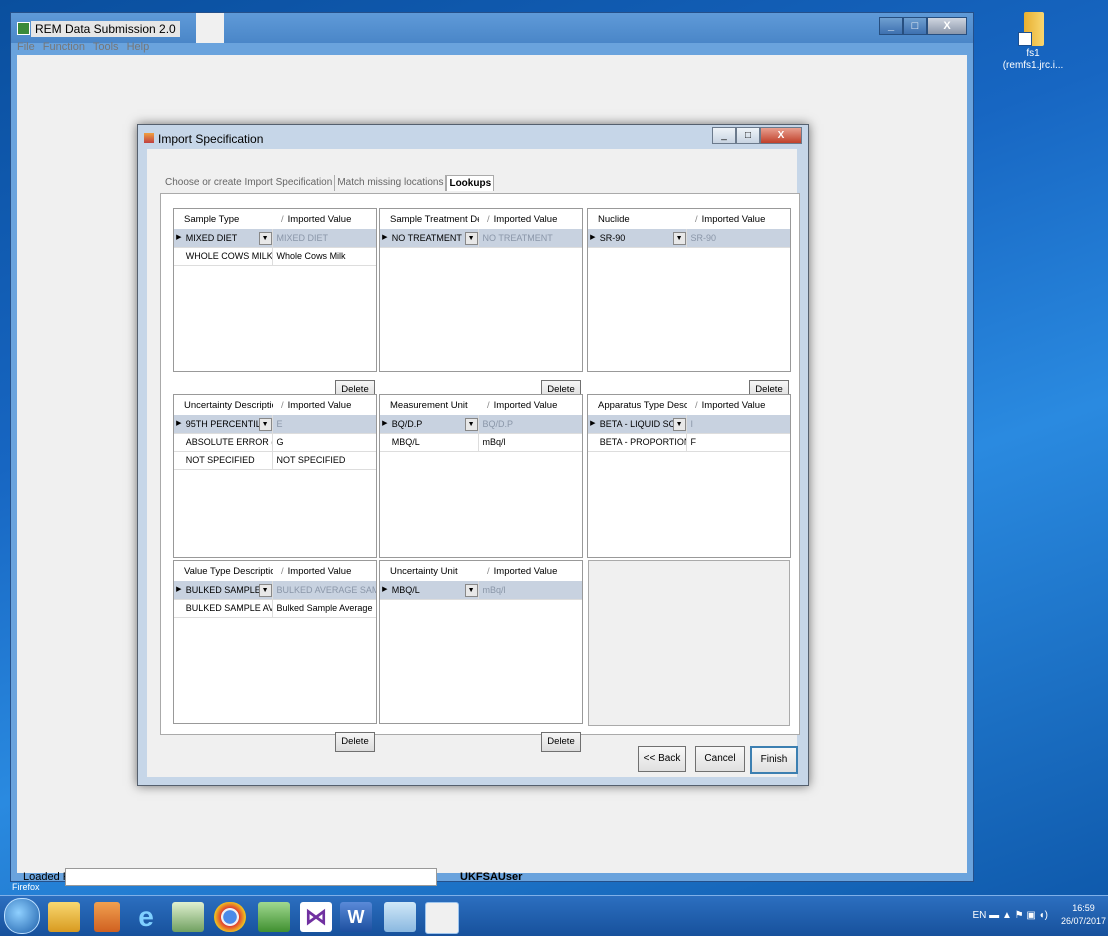 This screenshot has height=936, width=1108. What do you see at coordinates (188, 917) in the screenshot?
I see `paint-icon` at bounding box center [188, 917].